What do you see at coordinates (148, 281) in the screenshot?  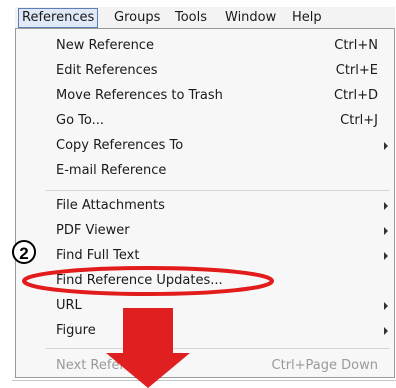 I see `highlight-ellipse` at bounding box center [148, 281].